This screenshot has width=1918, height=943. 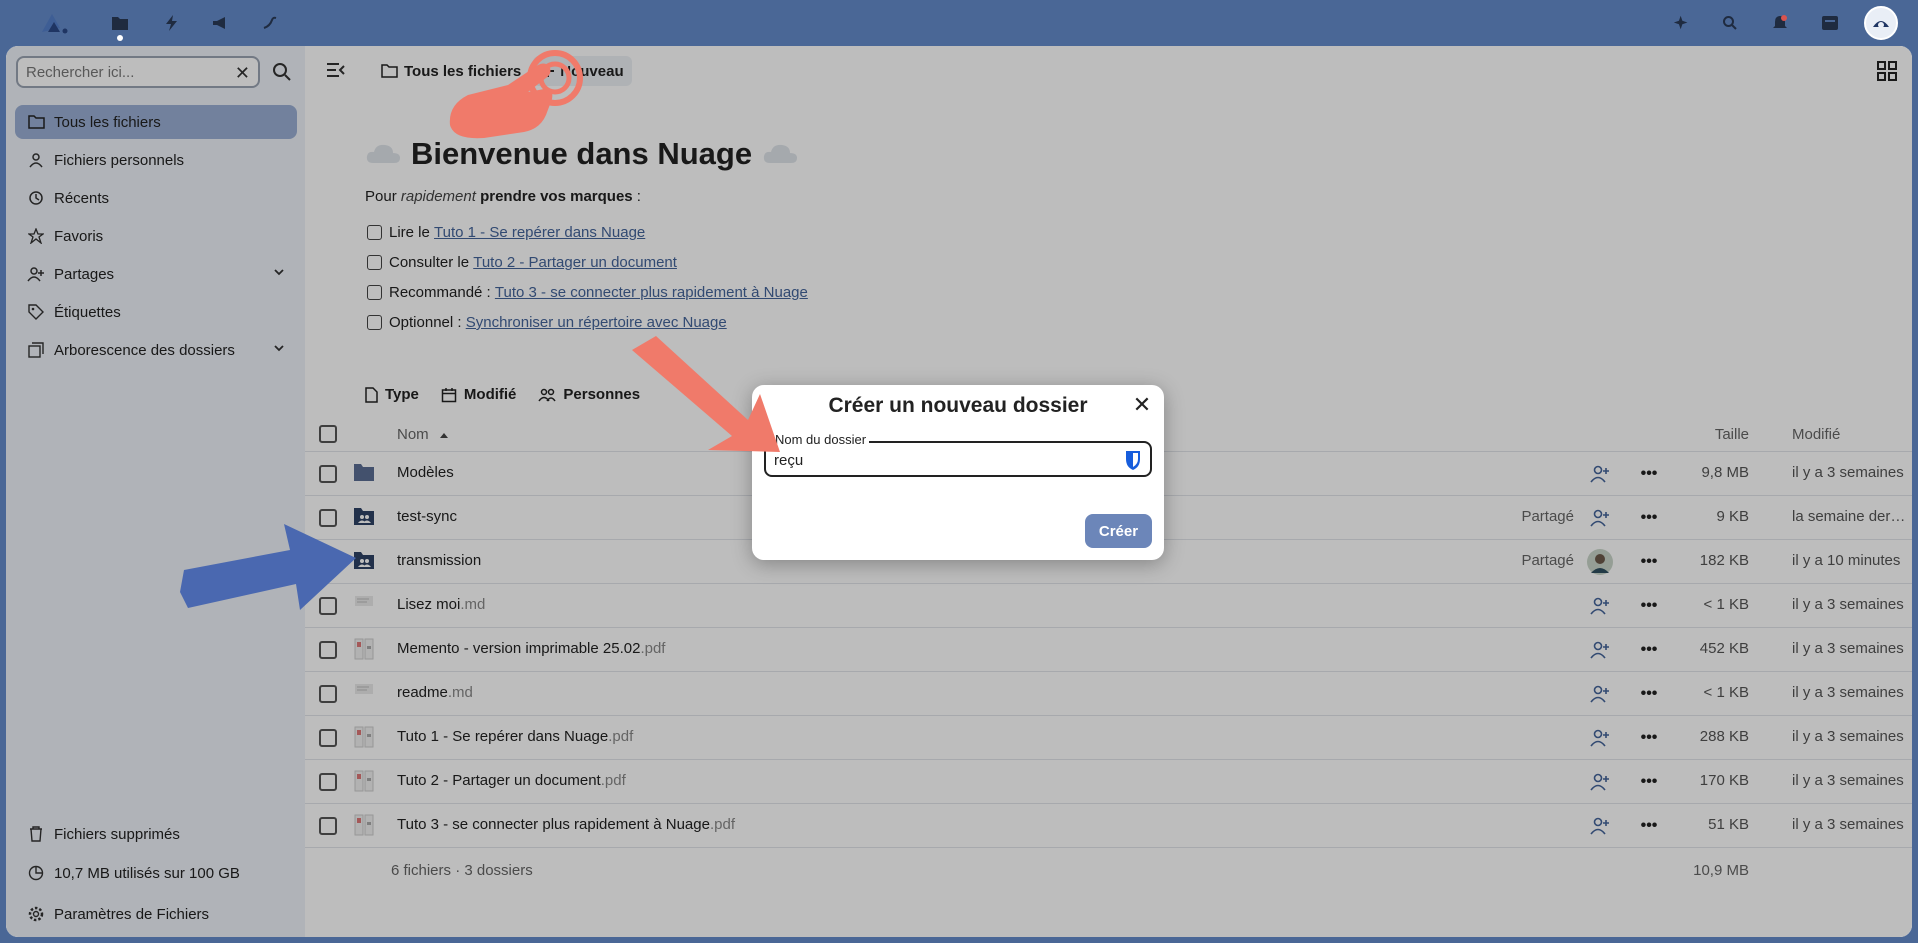 What do you see at coordinates (934, 460) in the screenshot?
I see `folder-name-input` at bounding box center [934, 460].